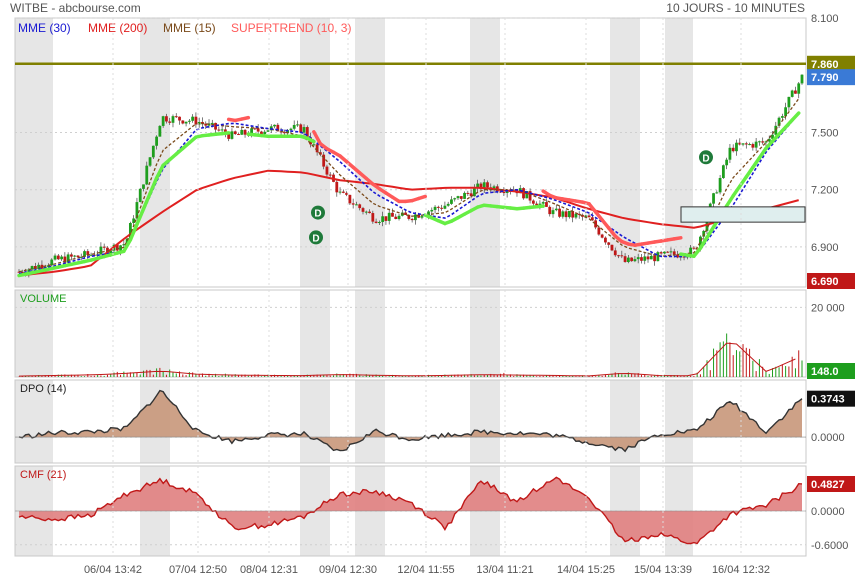 The height and width of the screenshot is (580, 855). What do you see at coordinates (44, 28) in the screenshot?
I see `legend-entry: MME (30)` at bounding box center [44, 28].